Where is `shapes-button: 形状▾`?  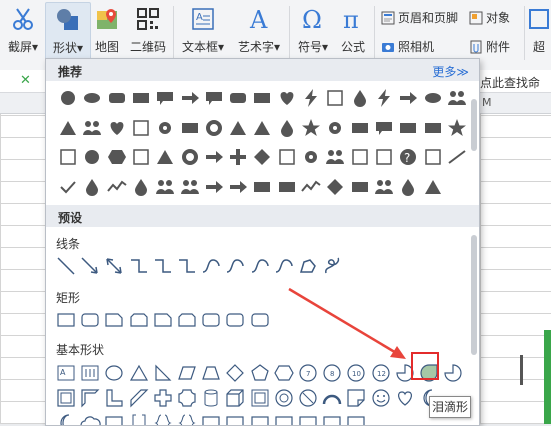
shapes-button: 形状▾ is located at coordinates (68, 34).